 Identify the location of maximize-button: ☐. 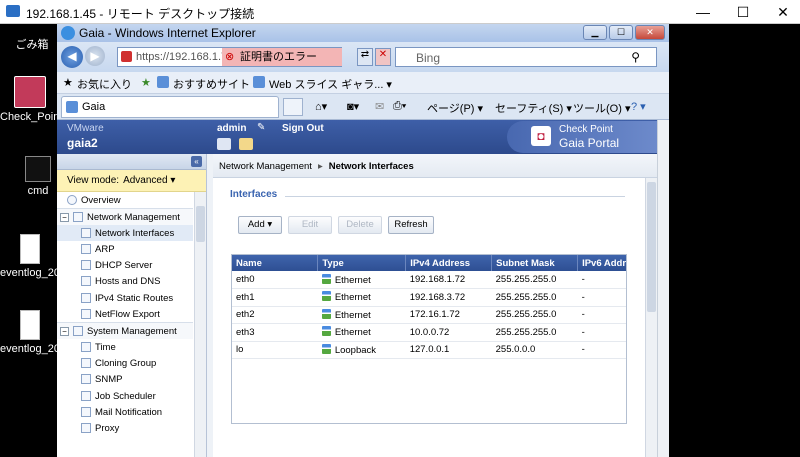
(743, 12).